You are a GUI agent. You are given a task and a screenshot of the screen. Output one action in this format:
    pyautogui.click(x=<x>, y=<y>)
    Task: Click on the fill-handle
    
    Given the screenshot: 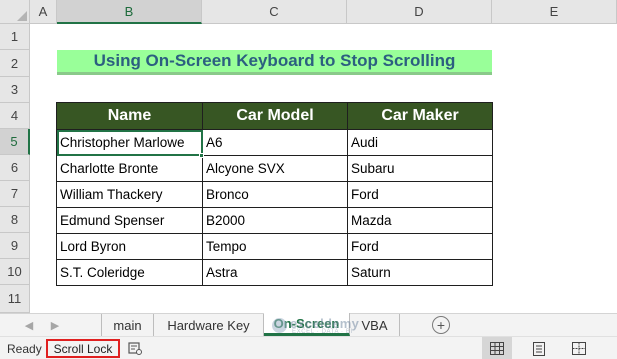 What is the action you would take?
    pyautogui.click(x=201, y=155)
    